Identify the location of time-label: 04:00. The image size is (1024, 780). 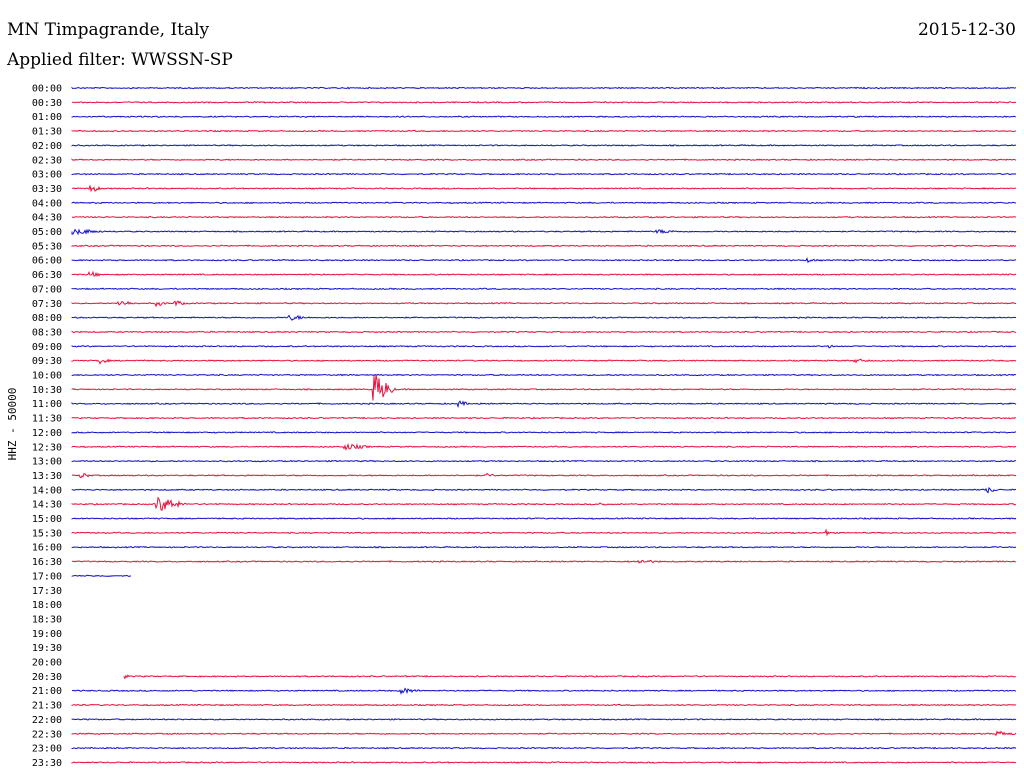
(47, 203).